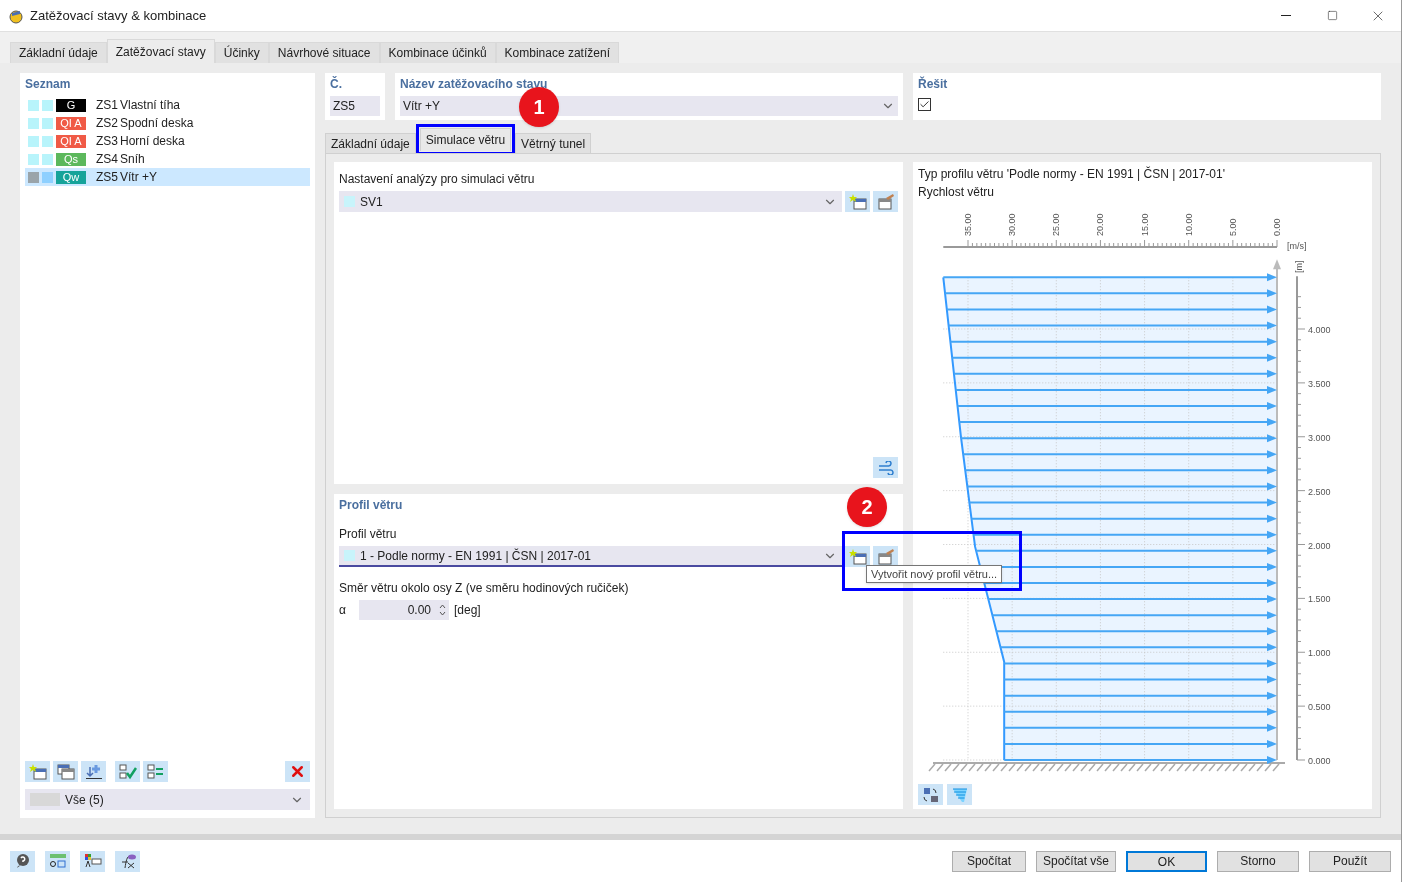 This screenshot has width=1402, height=882. Describe the element at coordinates (336, 84) in the screenshot. I see `number-label: Č.` at that location.